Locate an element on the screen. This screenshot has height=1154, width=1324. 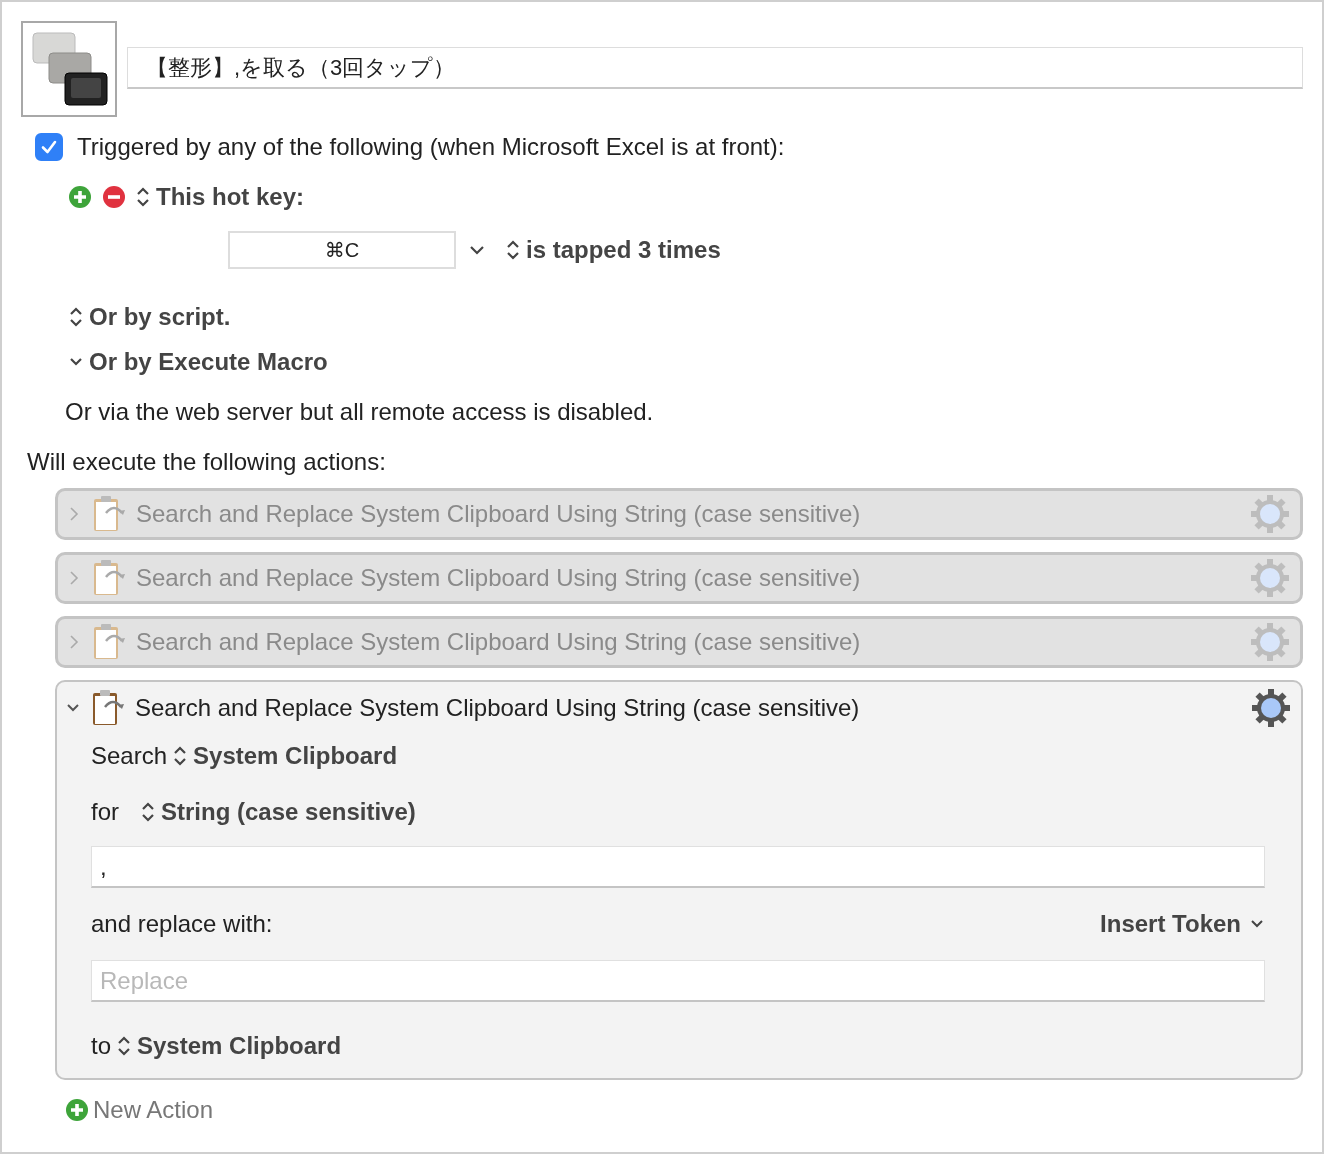
macro-name-field: 【整形】,を取る（3回タップ） is located at coordinates (715, 68).